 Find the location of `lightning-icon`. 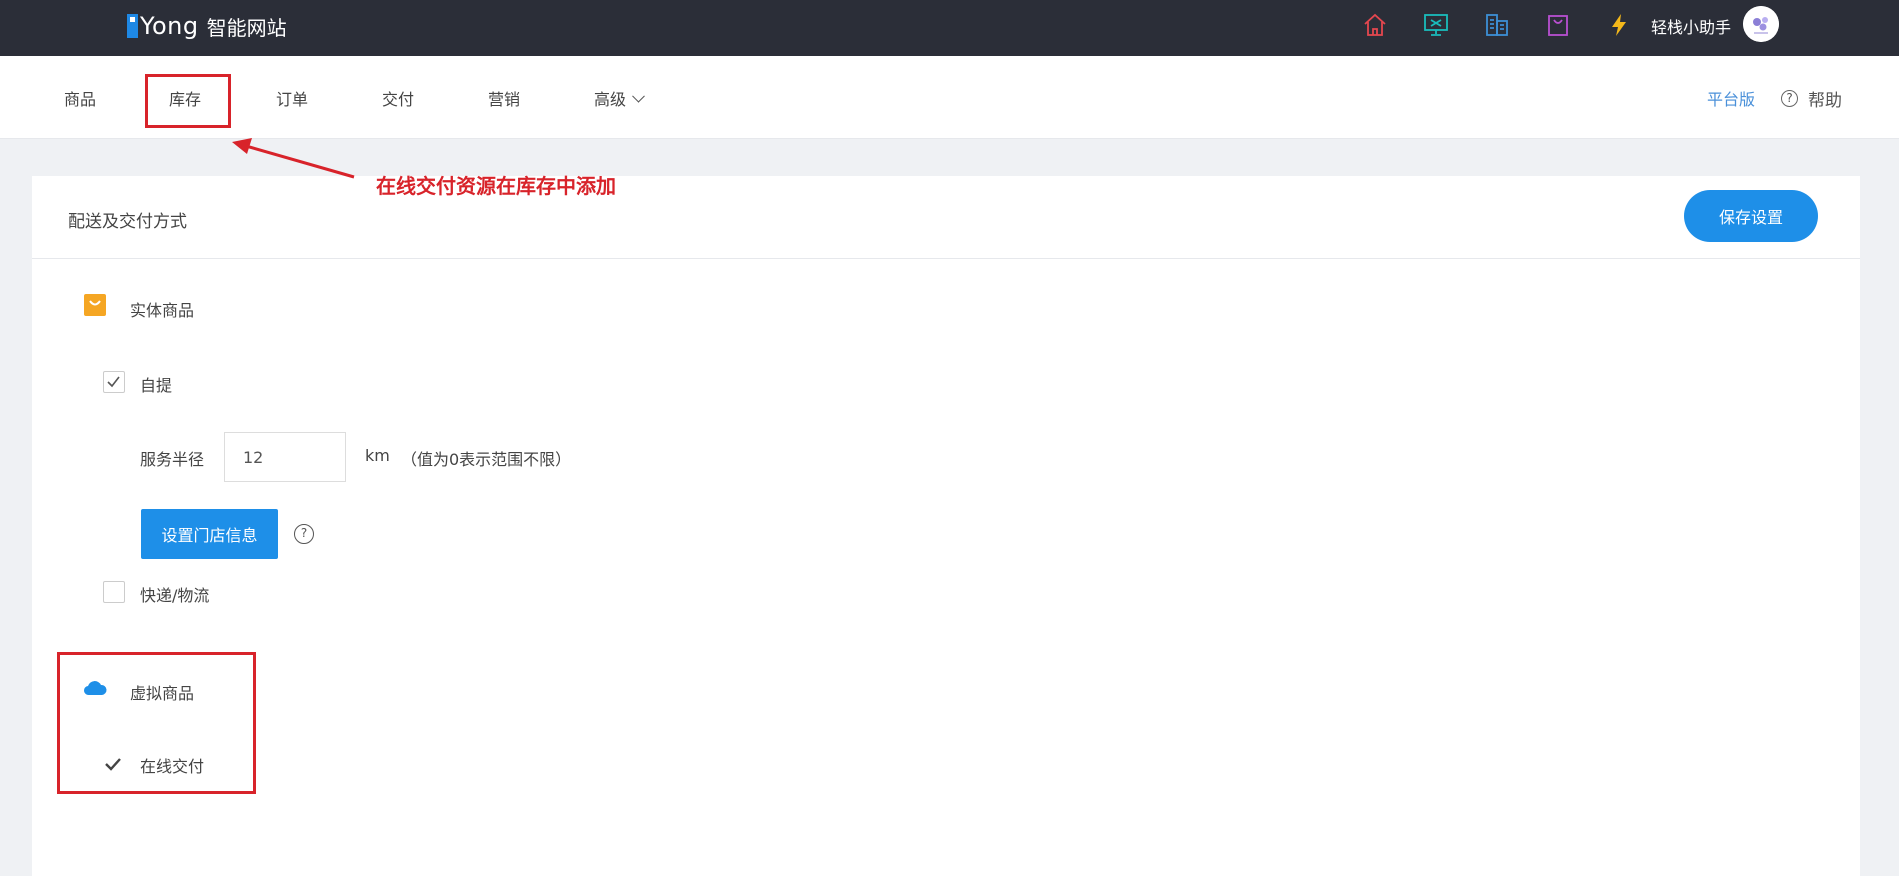

lightning-icon is located at coordinates (1619, 25).